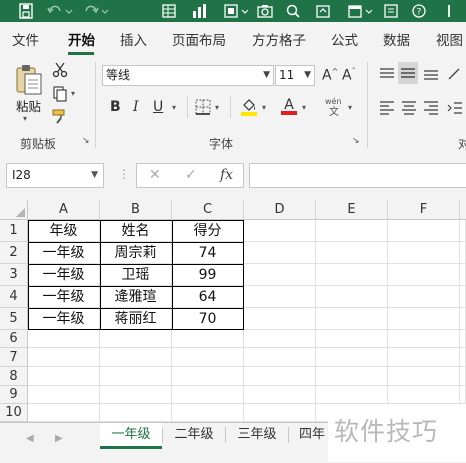  Describe the element at coordinates (188, 75) in the screenshot. I see `font-name-combo: 等线 ▼` at that location.